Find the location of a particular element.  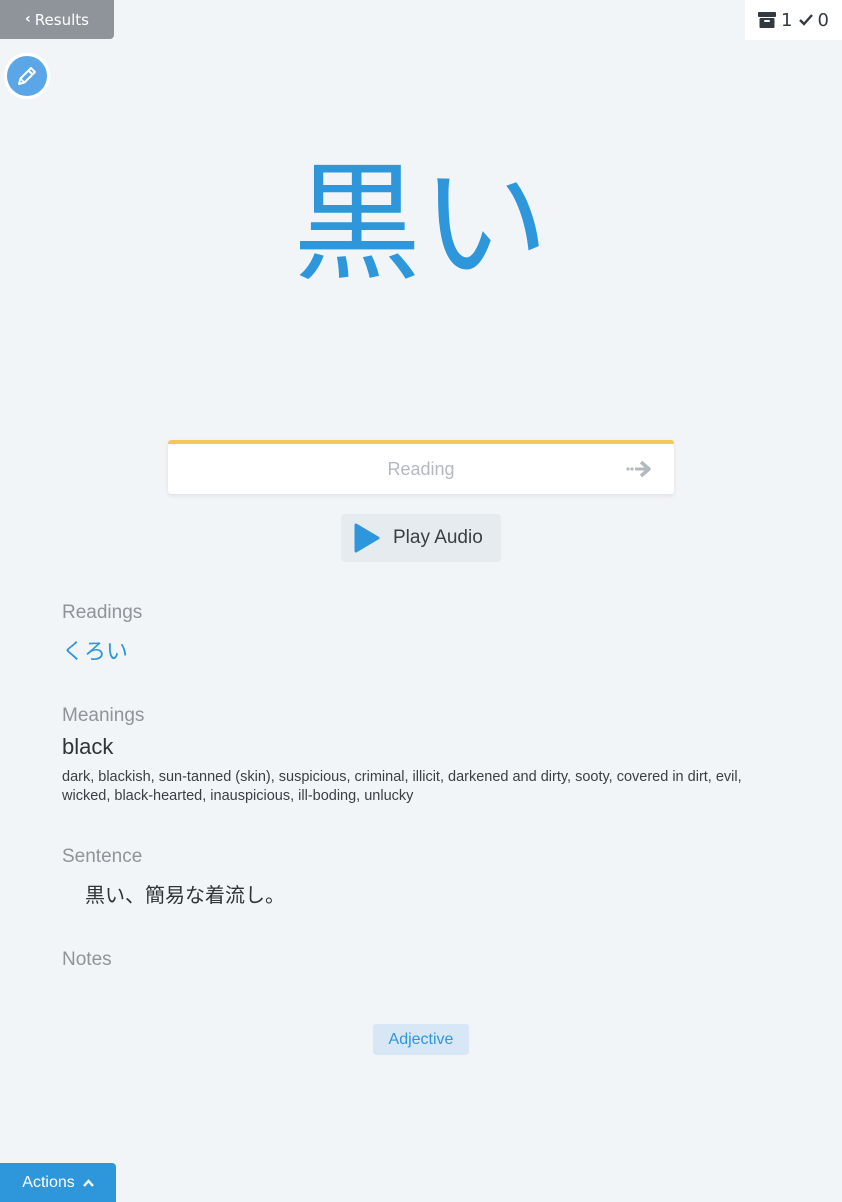

reading-input is located at coordinates (421, 469).